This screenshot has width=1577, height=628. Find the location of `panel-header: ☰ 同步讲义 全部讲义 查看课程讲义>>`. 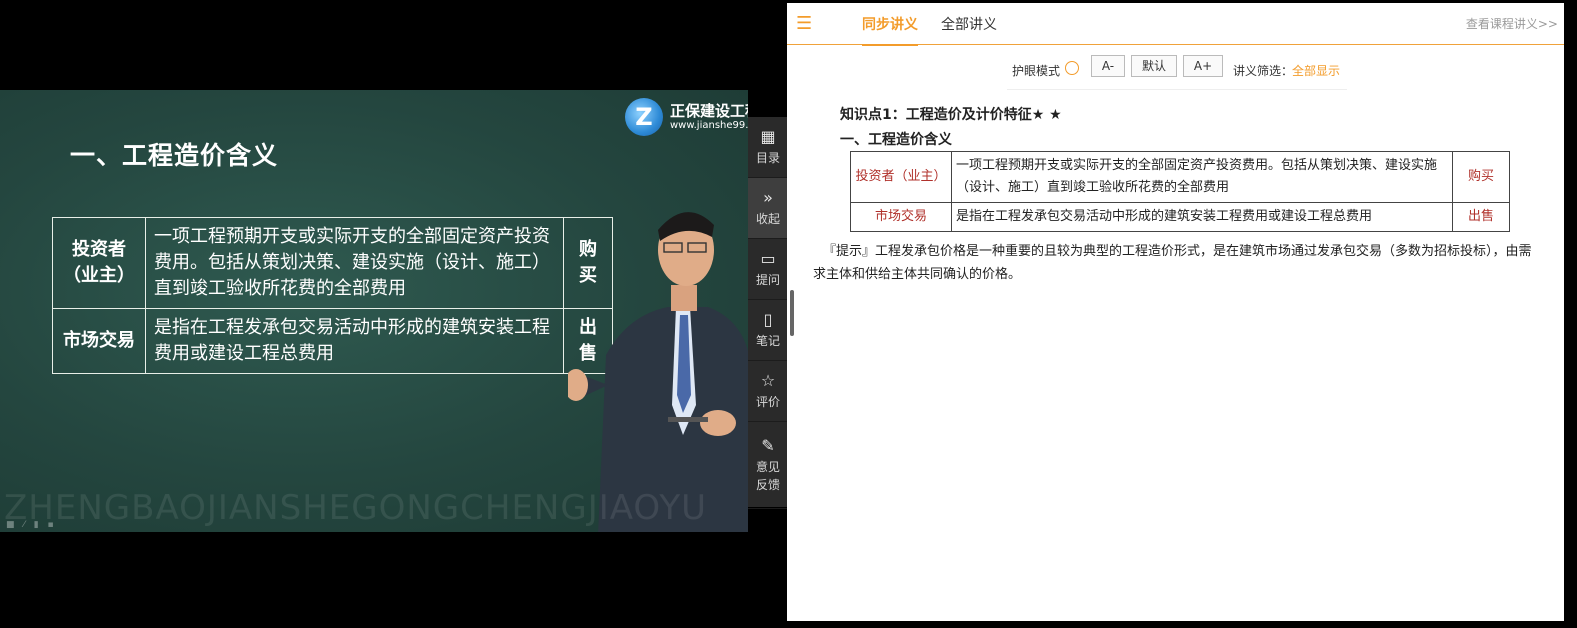

panel-header: ☰ 同步讲义 全部讲义 查看课程讲义>> is located at coordinates (1175, 24).